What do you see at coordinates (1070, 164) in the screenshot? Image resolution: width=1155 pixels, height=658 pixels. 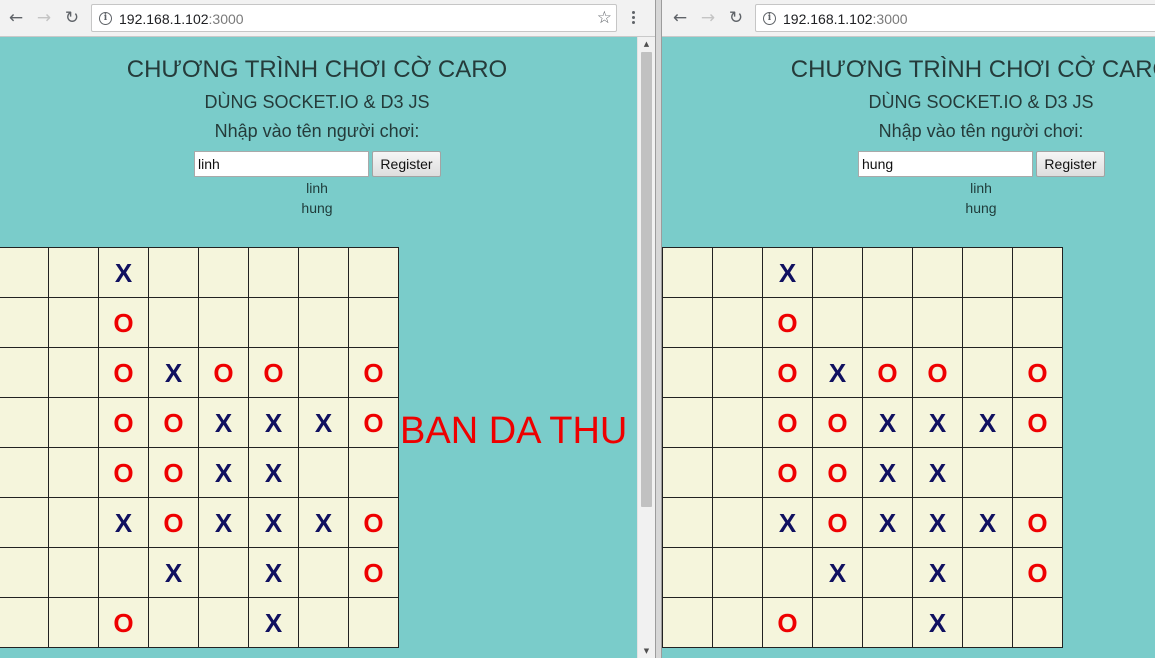 I see `register-button: Register` at bounding box center [1070, 164].